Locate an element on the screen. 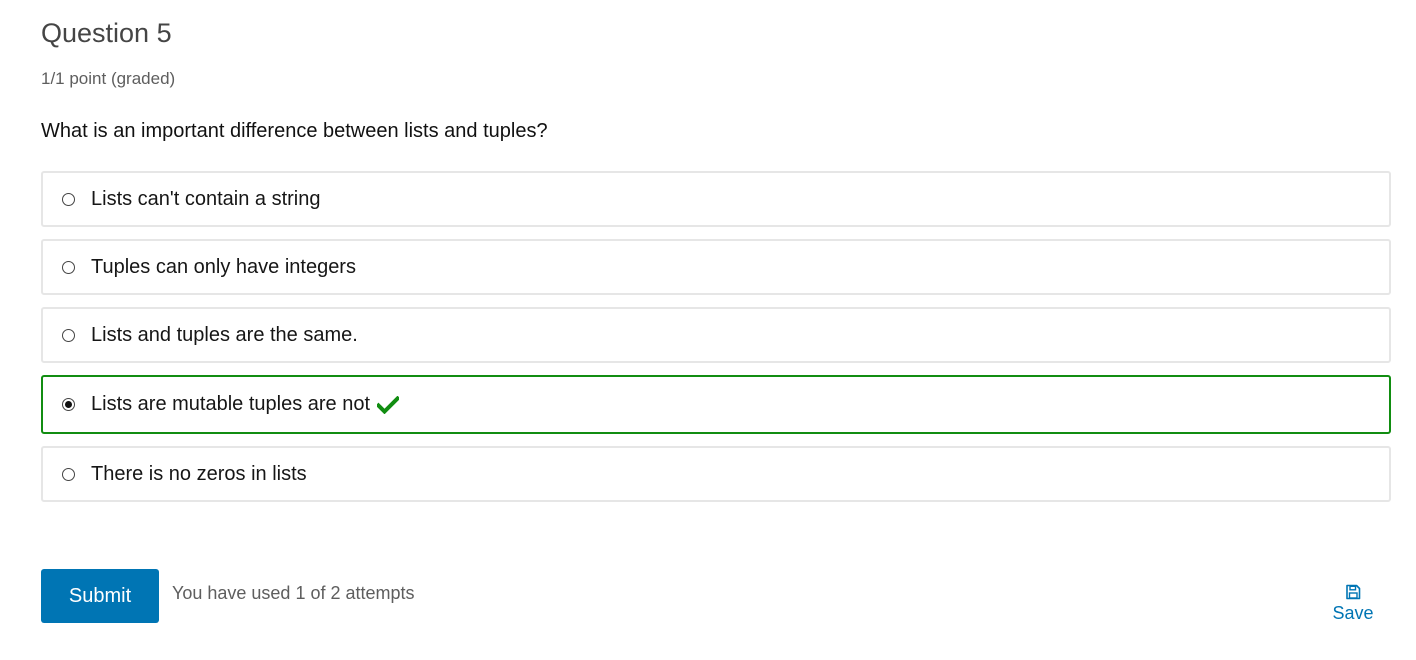 The height and width of the screenshot is (660, 1416). choice-option-selected-correct: Lists are mutable tuples are not is located at coordinates (716, 404).